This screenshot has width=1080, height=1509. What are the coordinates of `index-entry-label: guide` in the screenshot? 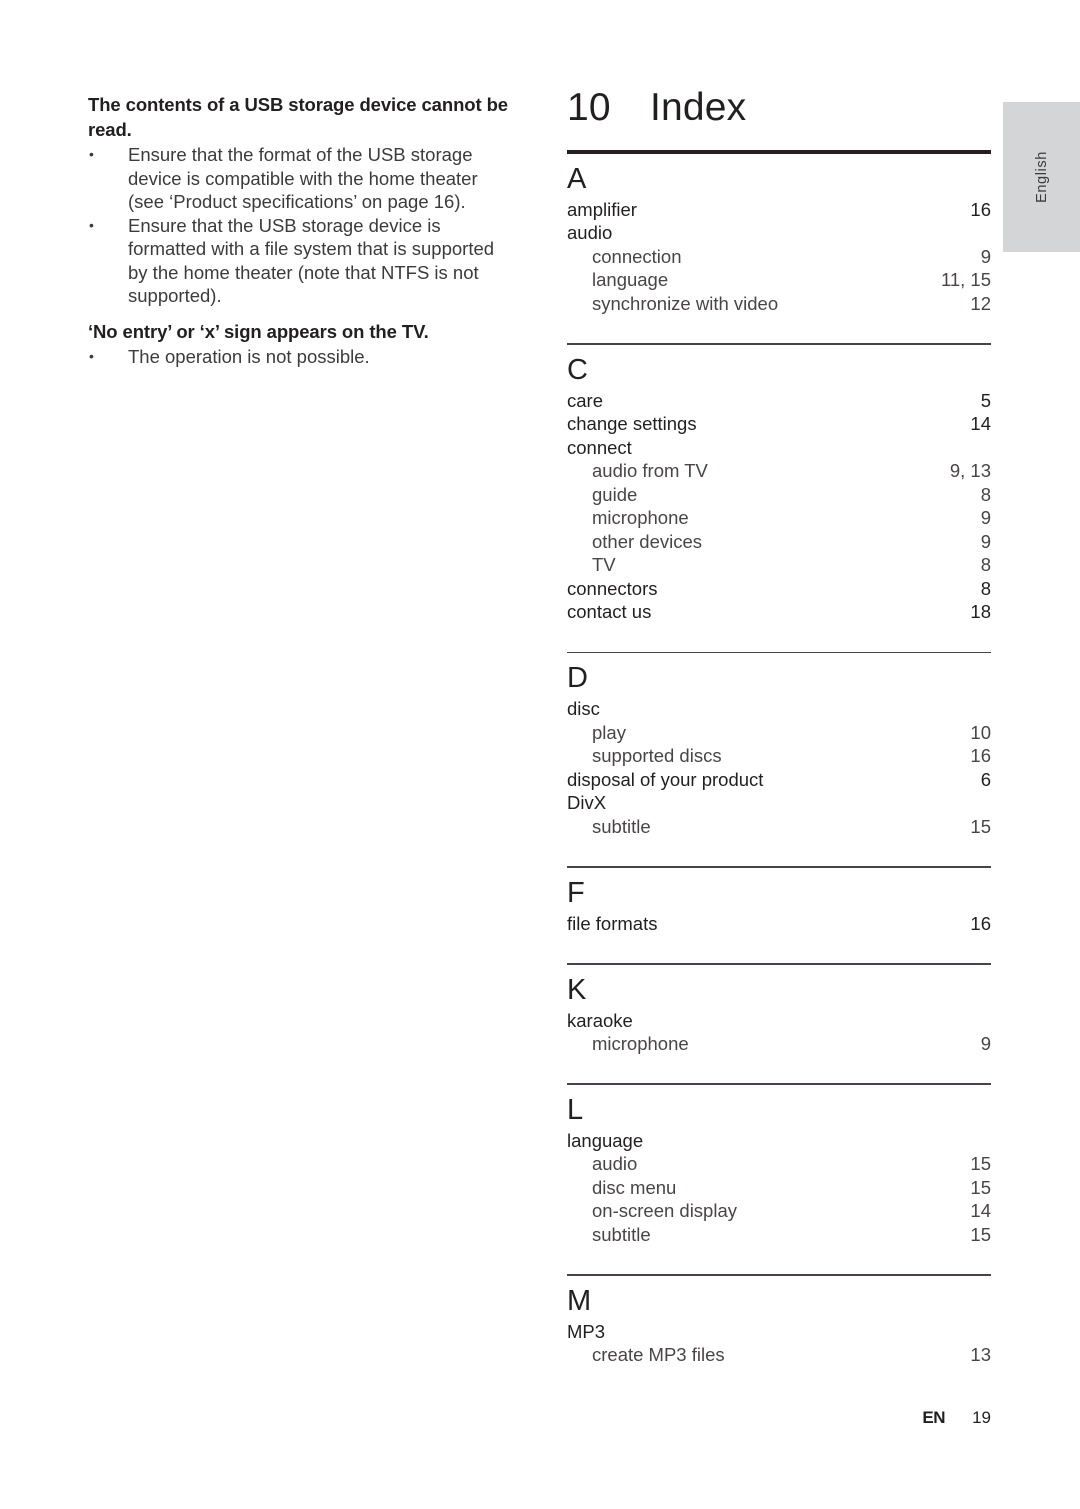 It's located at (615, 494).